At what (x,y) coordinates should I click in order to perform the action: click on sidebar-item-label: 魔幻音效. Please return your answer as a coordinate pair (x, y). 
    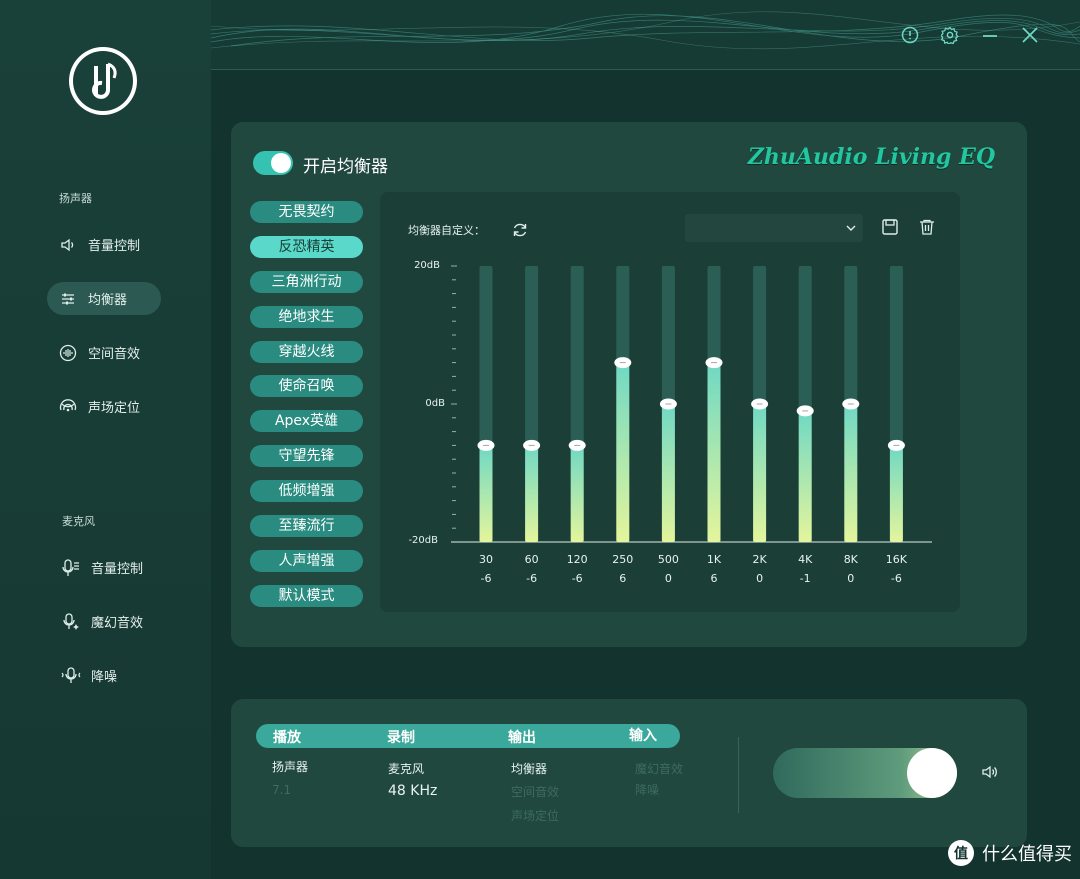
    Looking at the image, I should click on (117, 623).